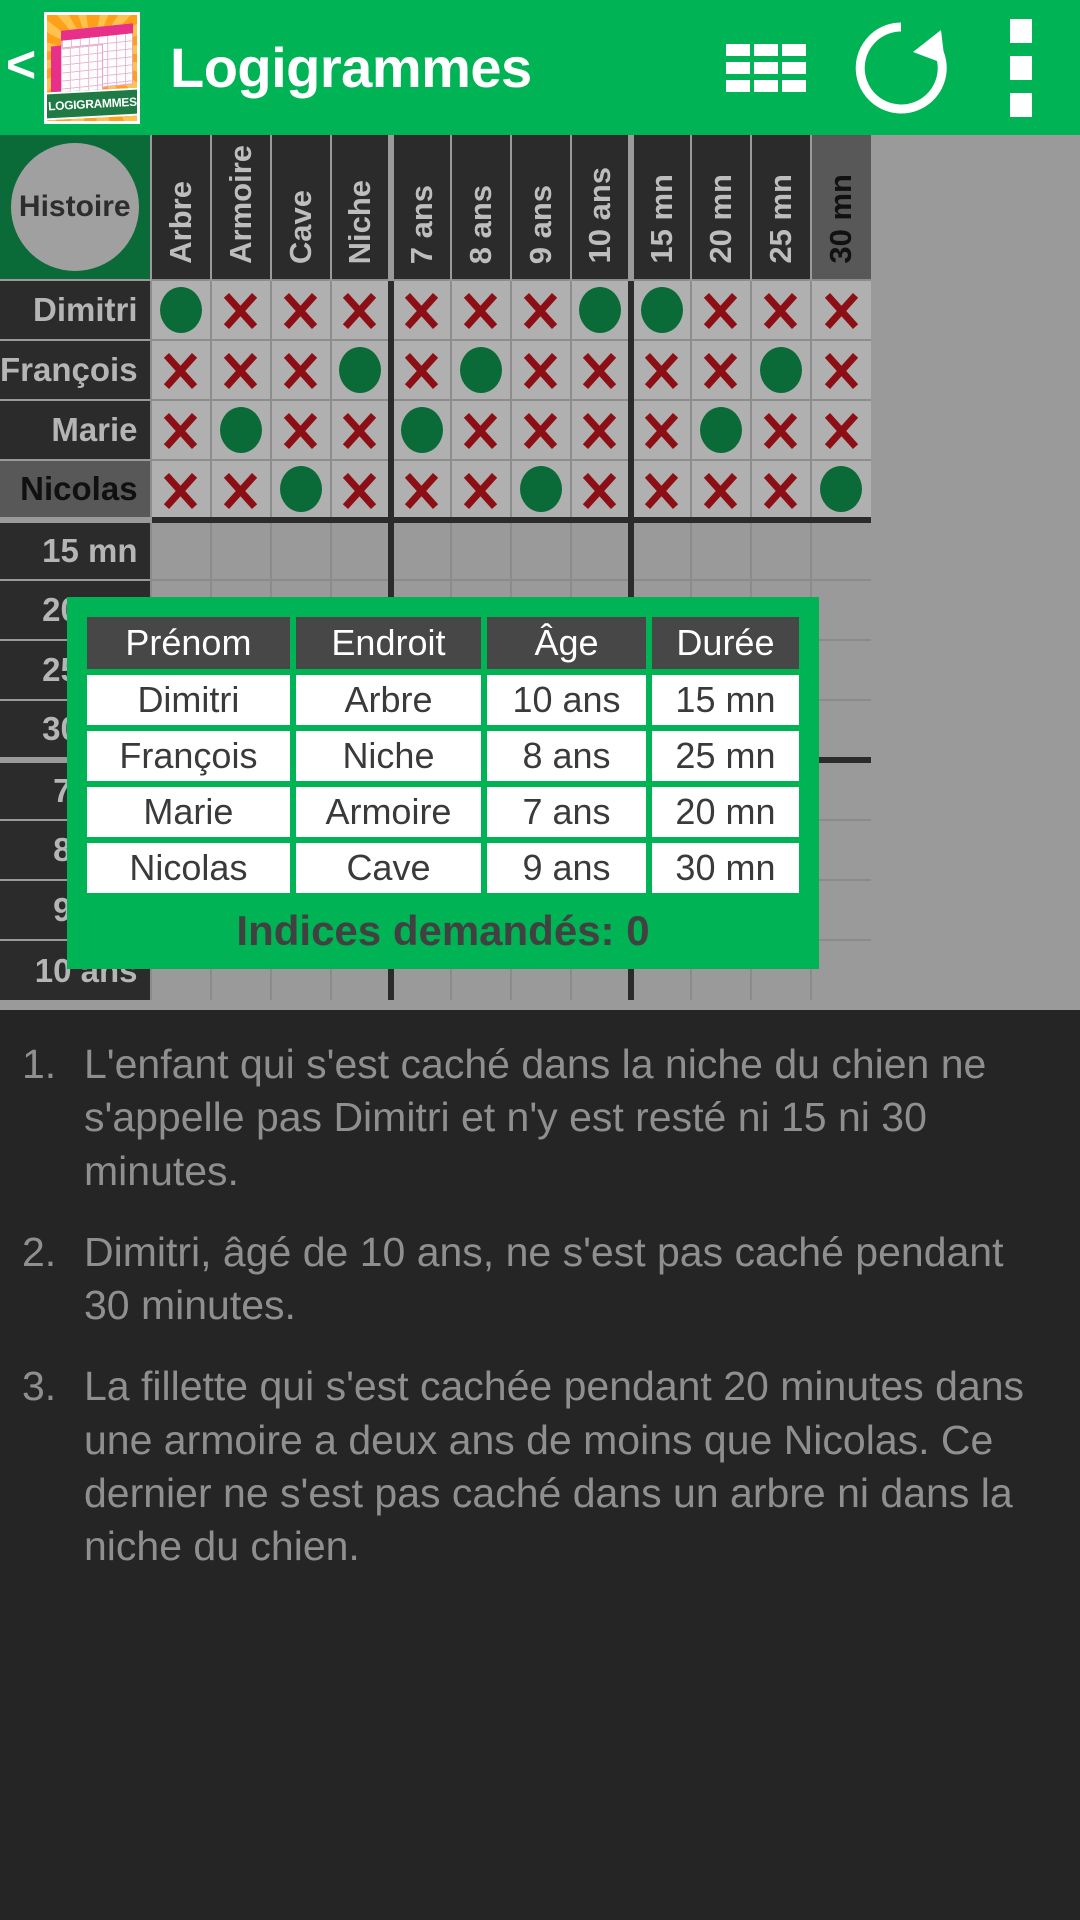 This screenshot has width=1080, height=1920. I want to click on column-header: 10 ans, so click(600, 207).